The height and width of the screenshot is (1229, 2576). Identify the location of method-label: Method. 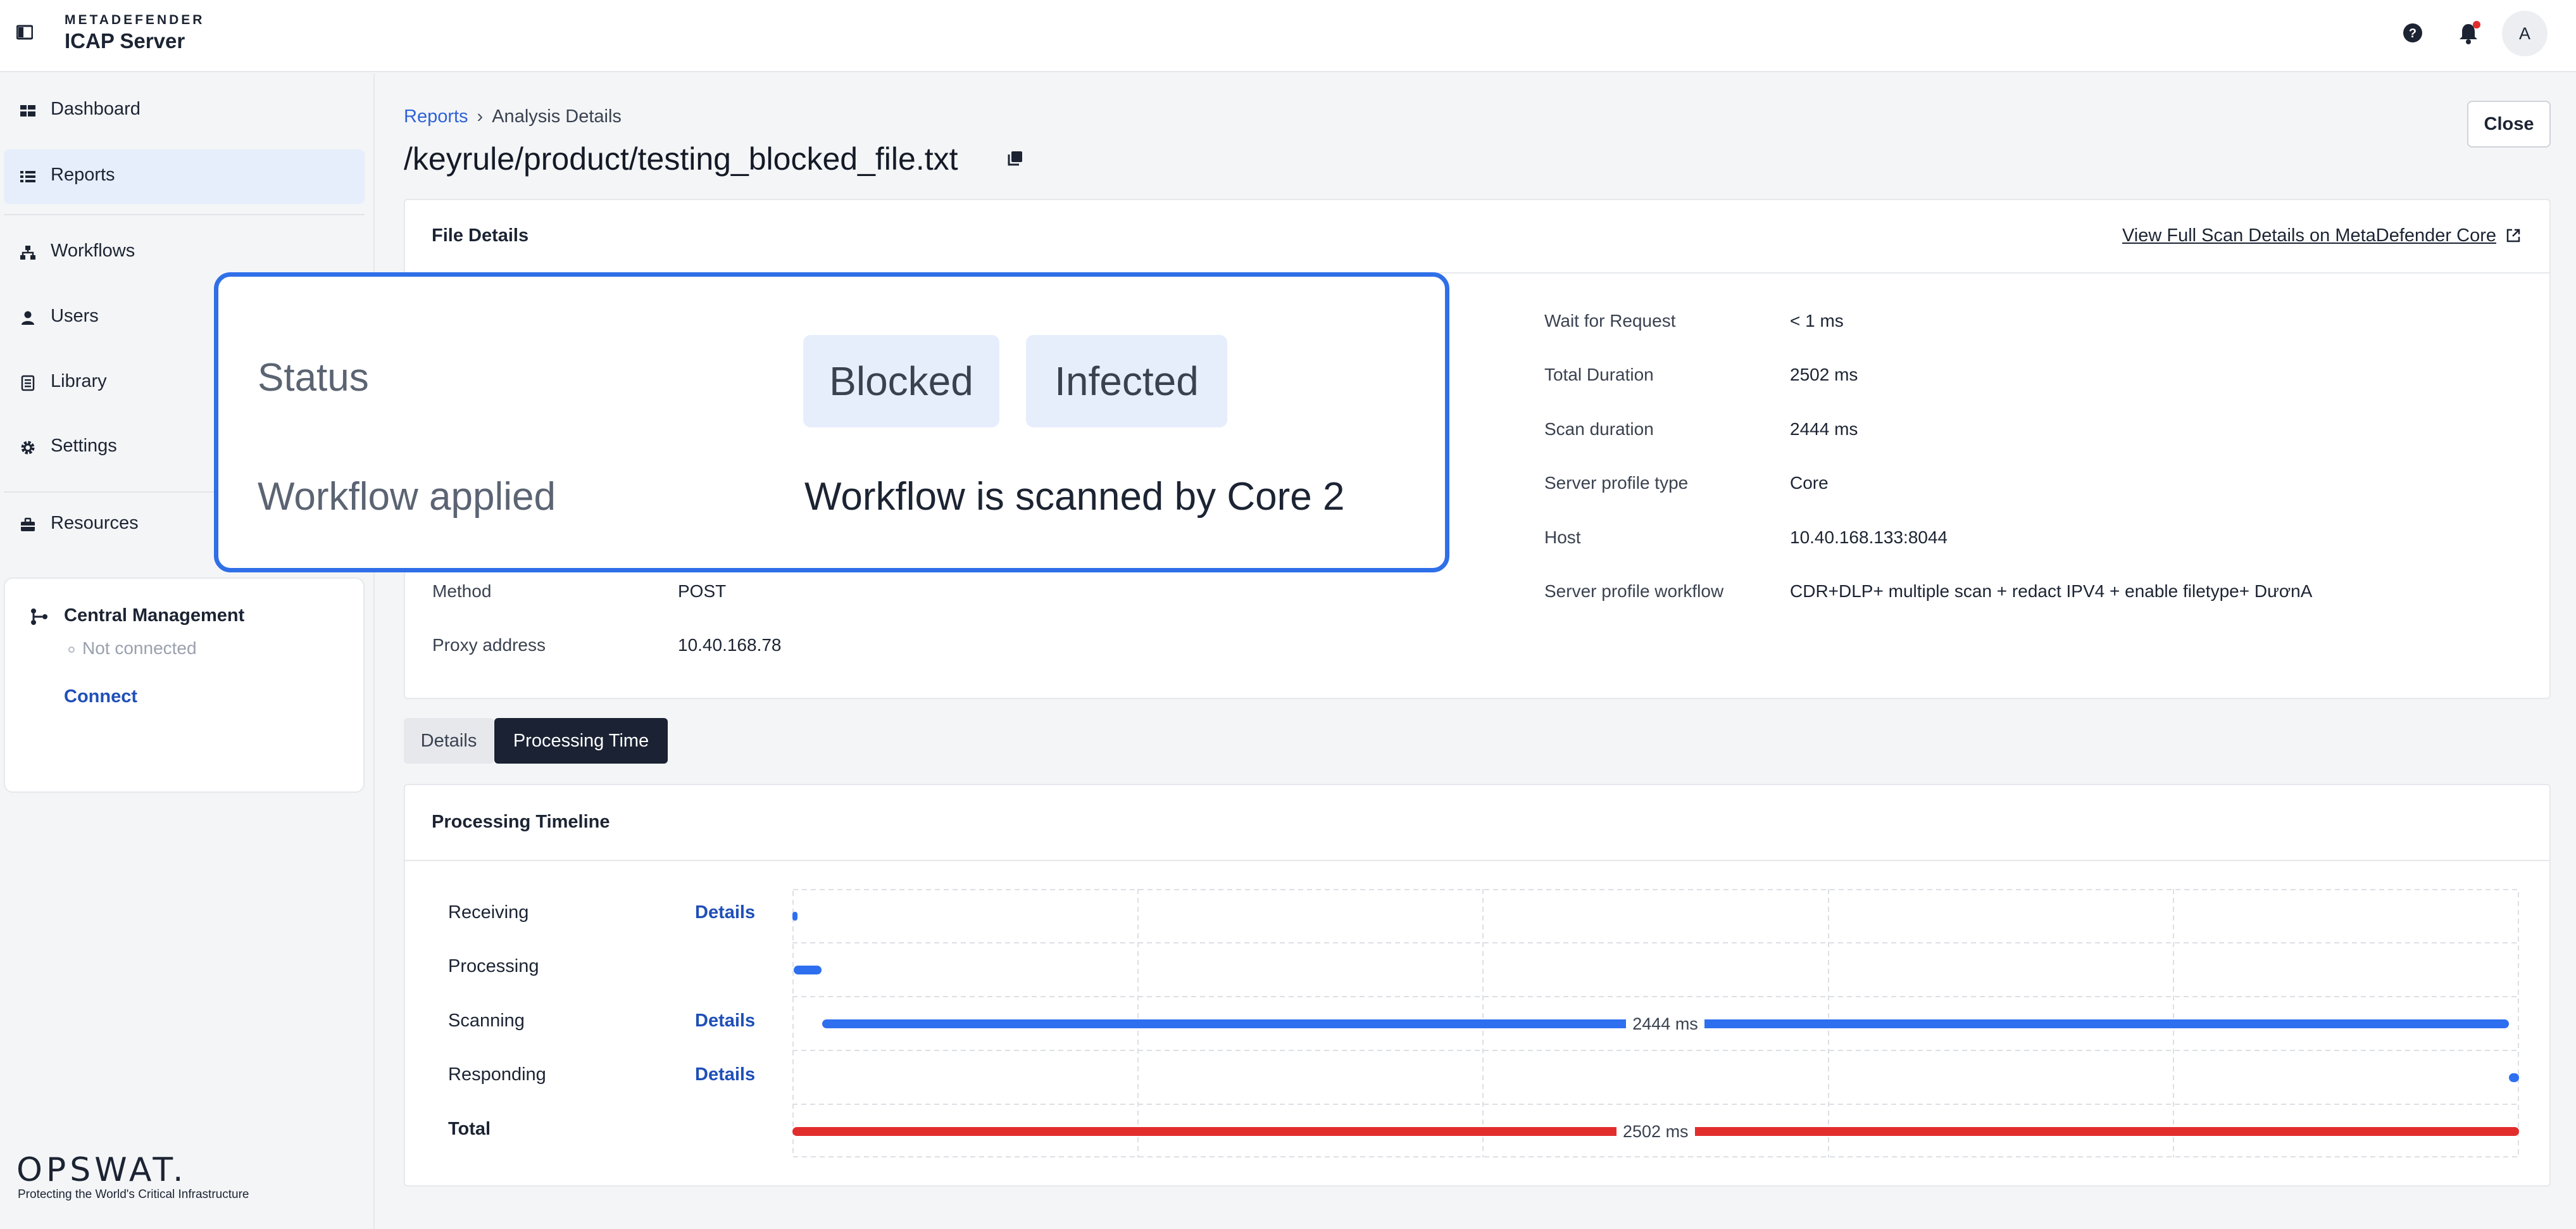
(462, 591).